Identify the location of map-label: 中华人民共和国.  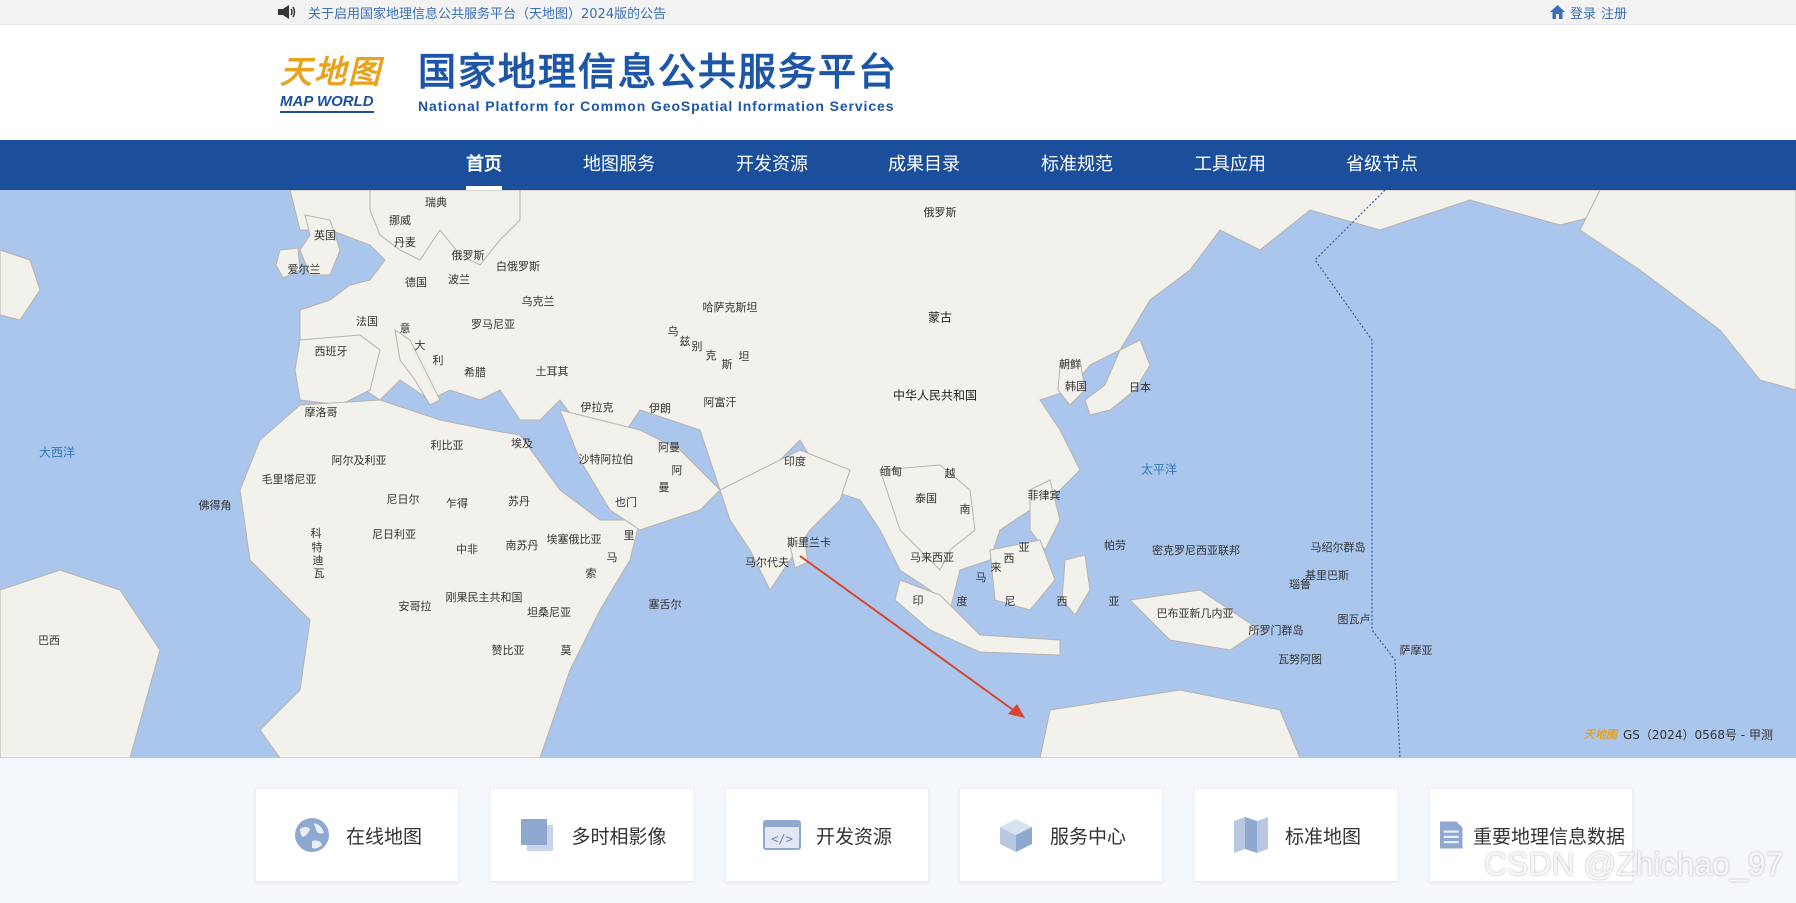
(935, 395).